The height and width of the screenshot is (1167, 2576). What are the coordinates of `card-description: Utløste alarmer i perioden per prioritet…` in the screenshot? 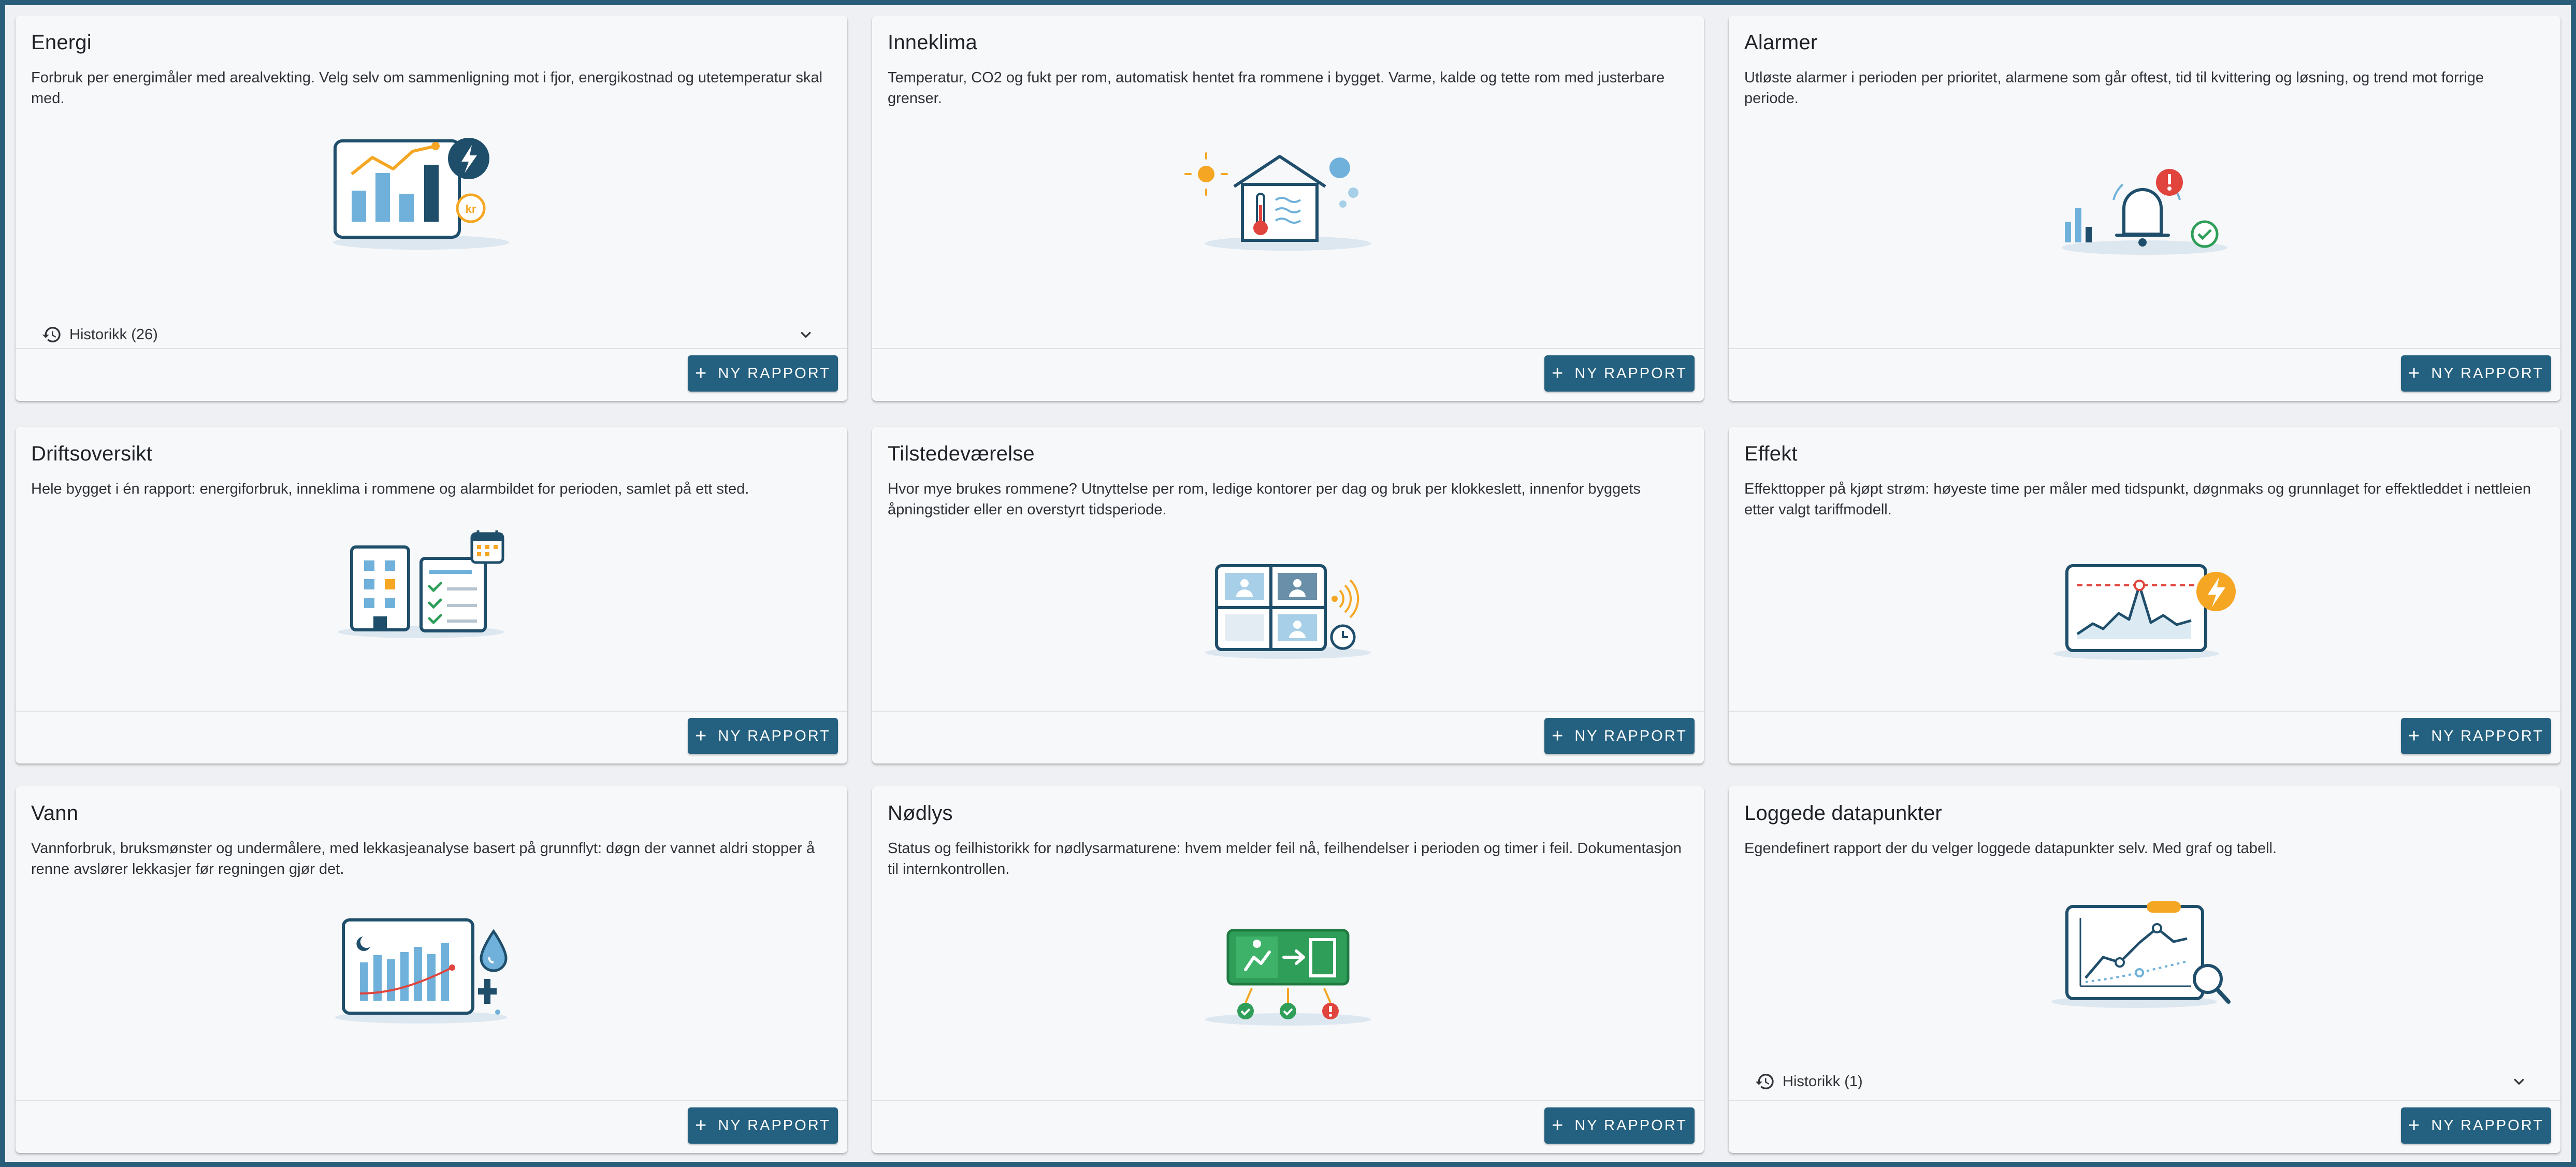 It's located at (2114, 88).